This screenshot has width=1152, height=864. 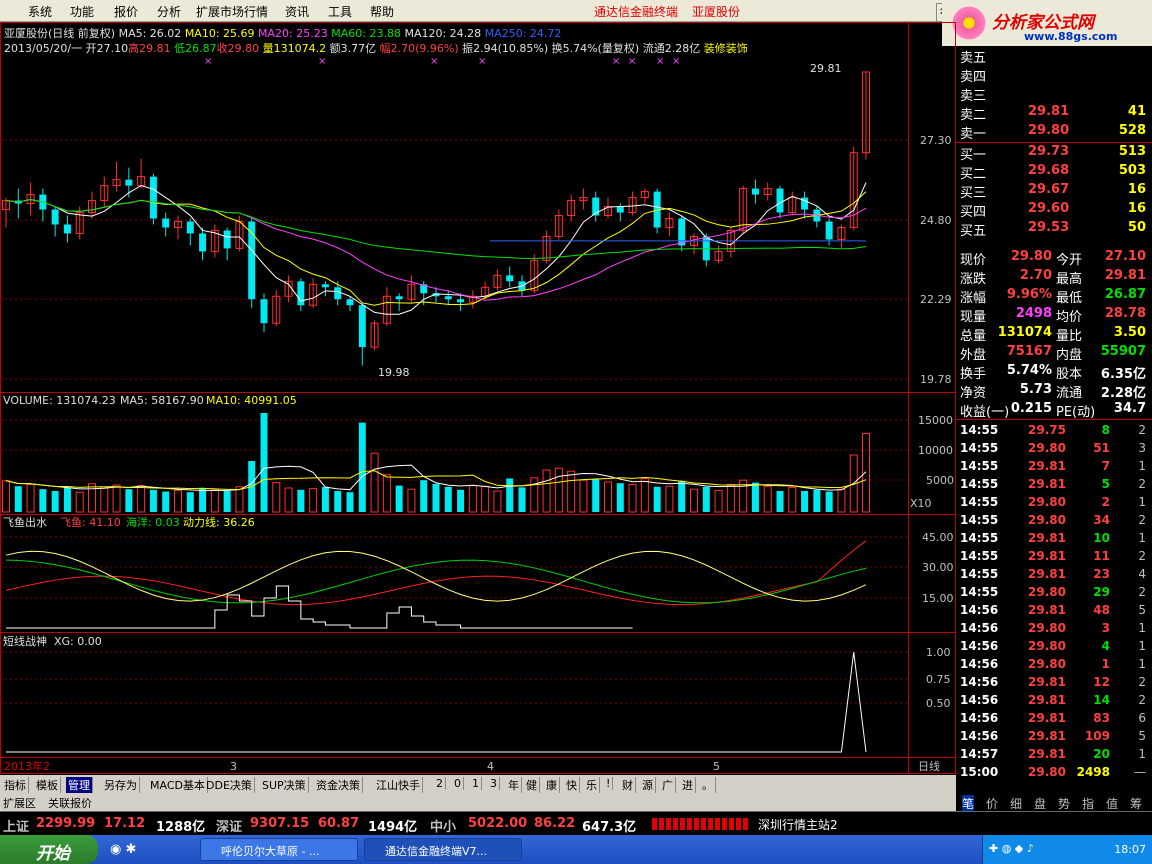 I want to click on orderbook-label: 买五, so click(x=973, y=231).